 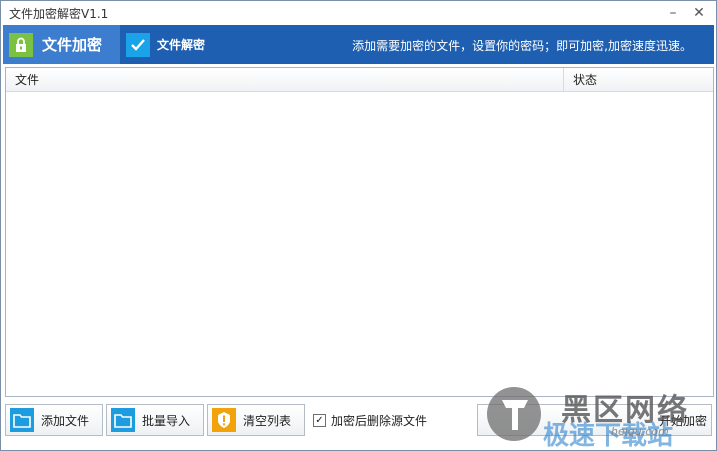 What do you see at coordinates (267, 420) in the screenshot?
I see `clear-list-label: 清空列表` at bounding box center [267, 420].